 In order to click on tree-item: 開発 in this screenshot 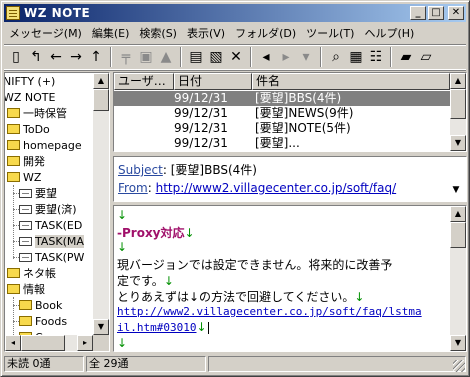, I will do `click(26, 161)`.